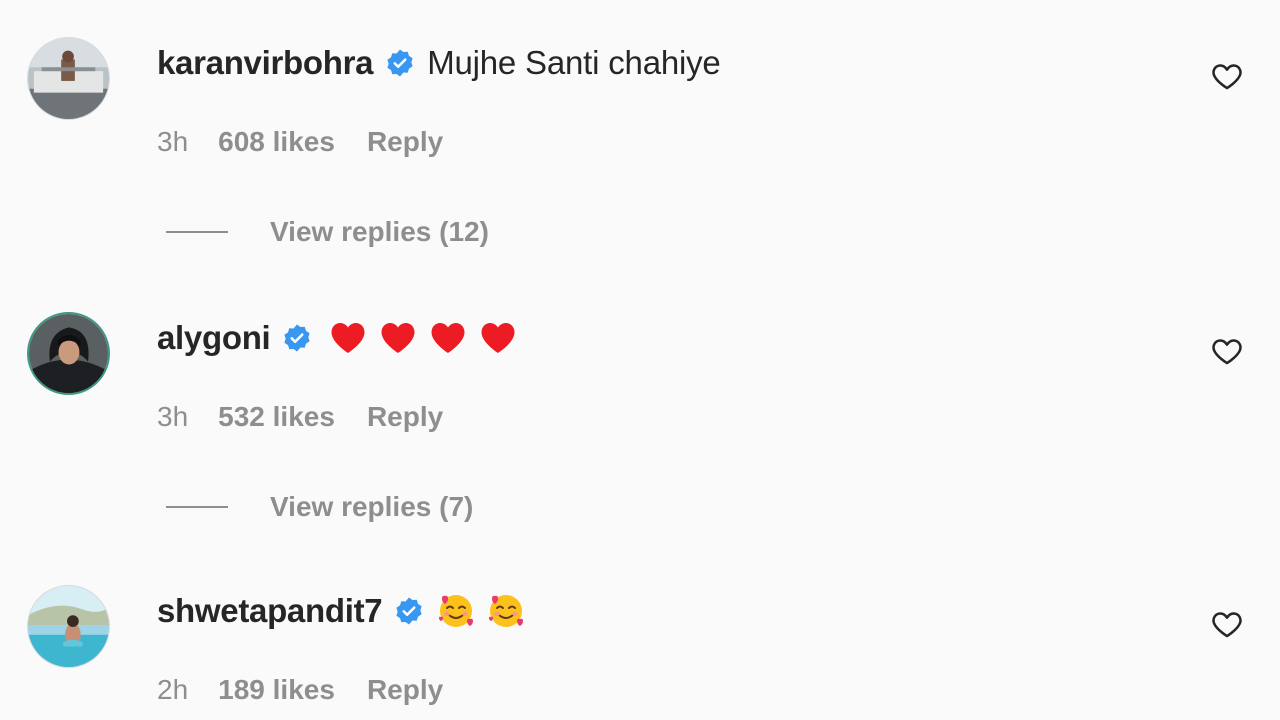 The width and height of the screenshot is (1280, 720). I want to click on avatar-alygoni, so click(68, 353).